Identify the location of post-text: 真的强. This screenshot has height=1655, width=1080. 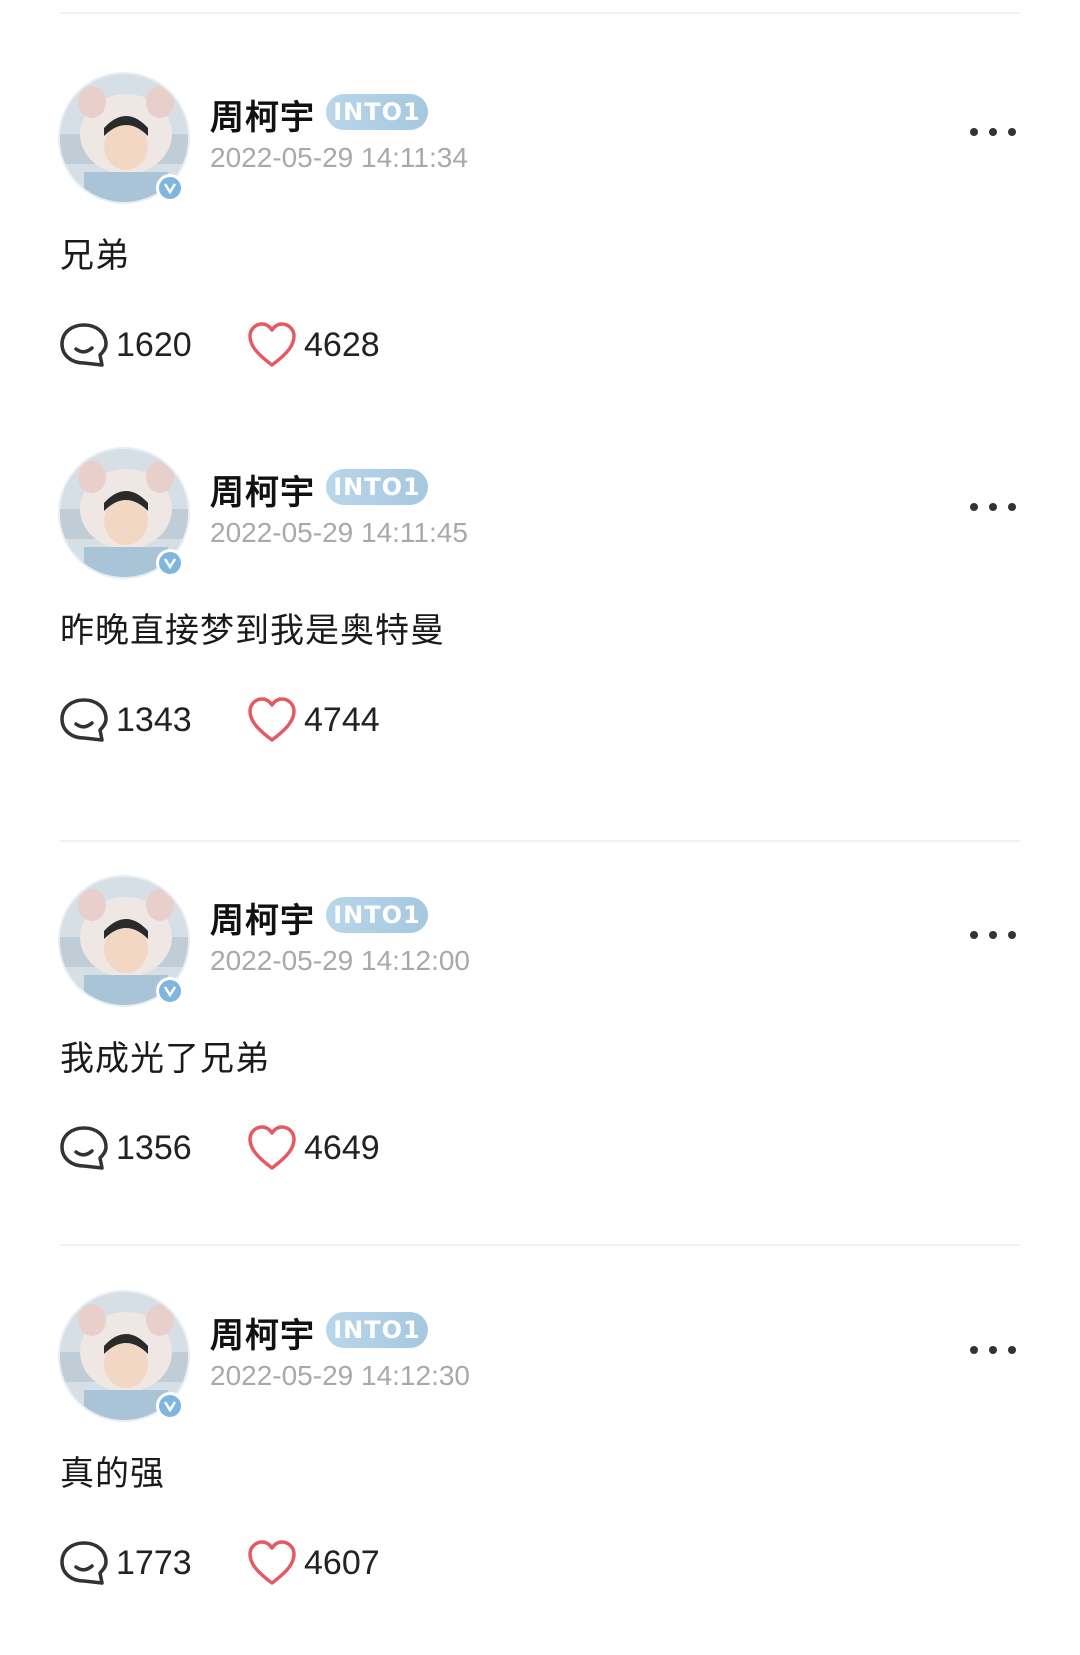
(112, 1474).